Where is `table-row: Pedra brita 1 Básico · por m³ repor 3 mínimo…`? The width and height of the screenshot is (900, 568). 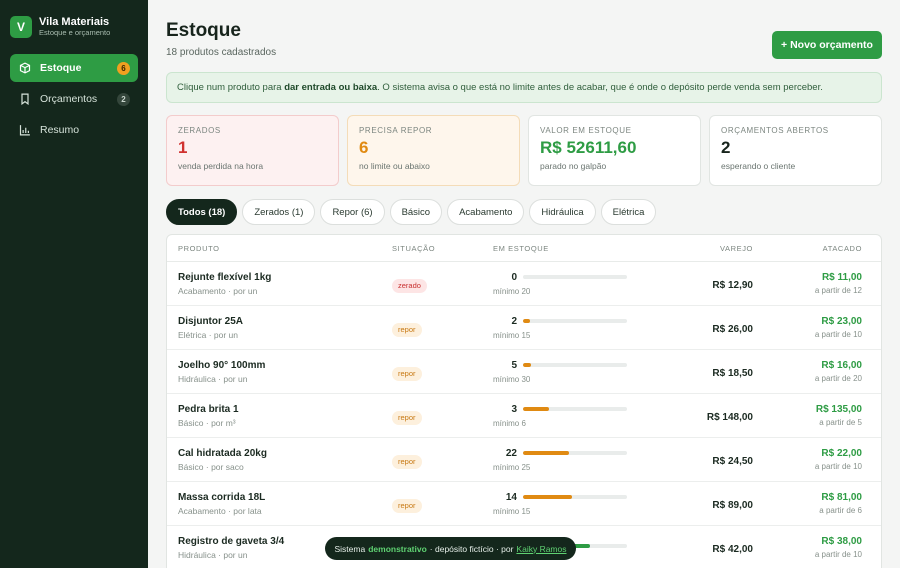
table-row: Pedra brita 1 Básico · por m³ repor 3 mínimo… is located at coordinates (524, 416).